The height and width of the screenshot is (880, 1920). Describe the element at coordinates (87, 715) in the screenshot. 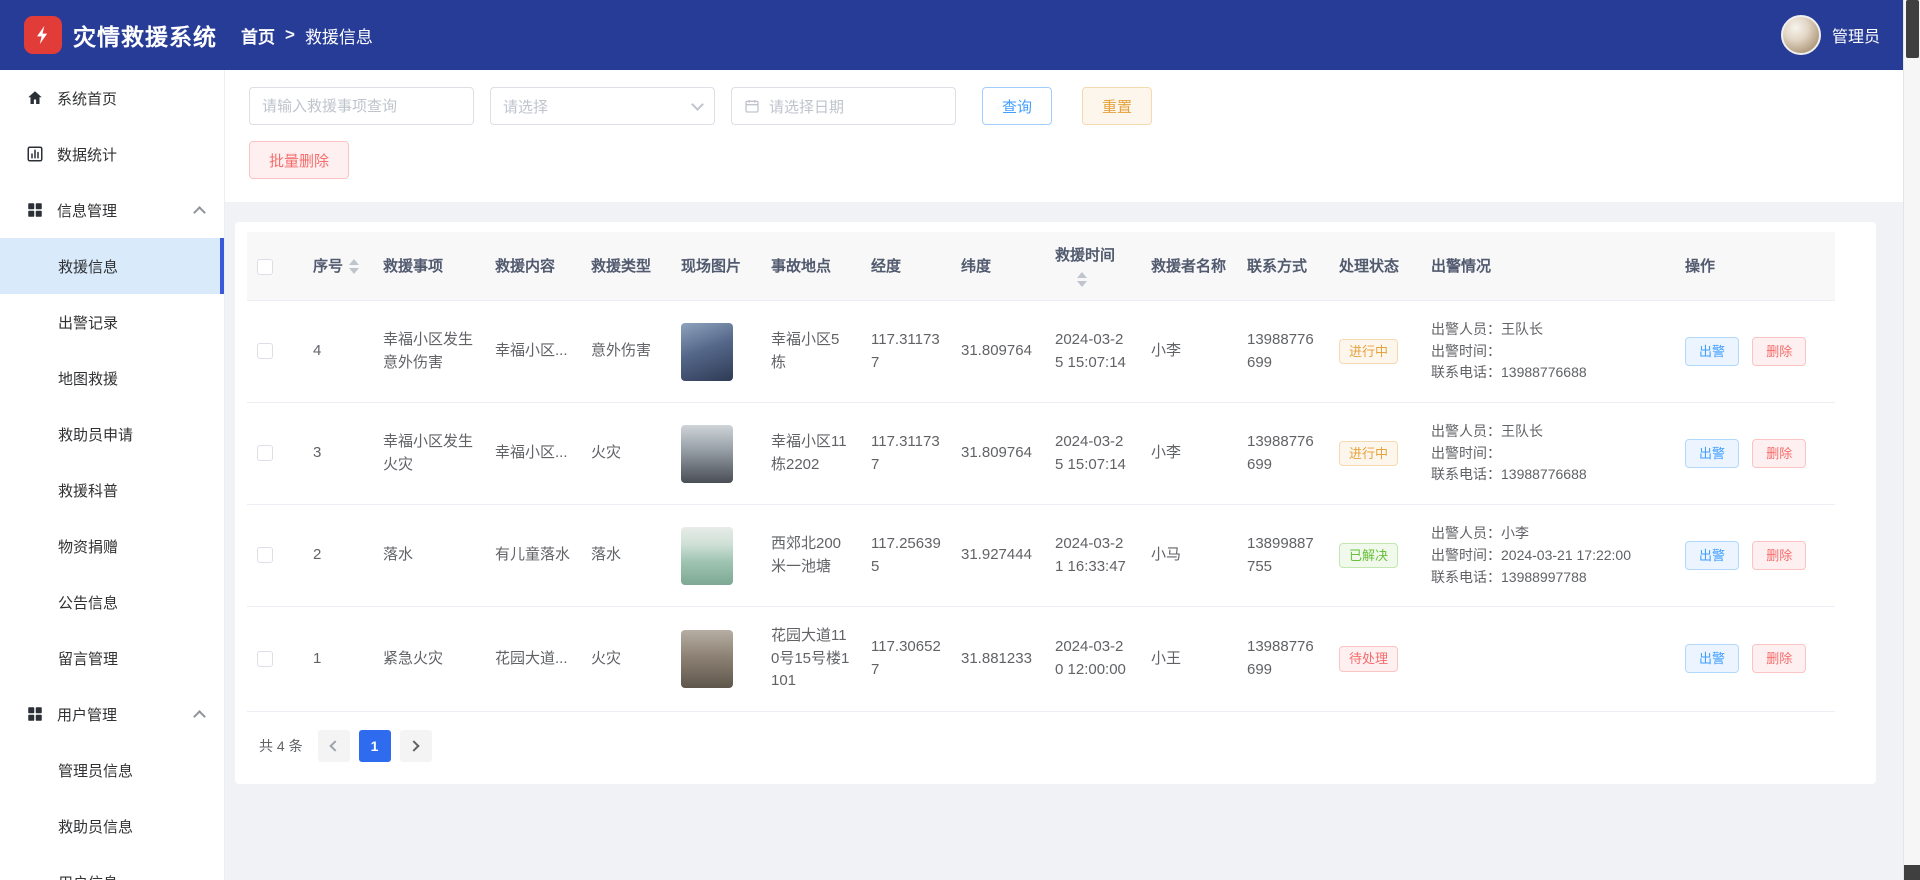

I see `sidebar-group-label: 用户管理` at that location.